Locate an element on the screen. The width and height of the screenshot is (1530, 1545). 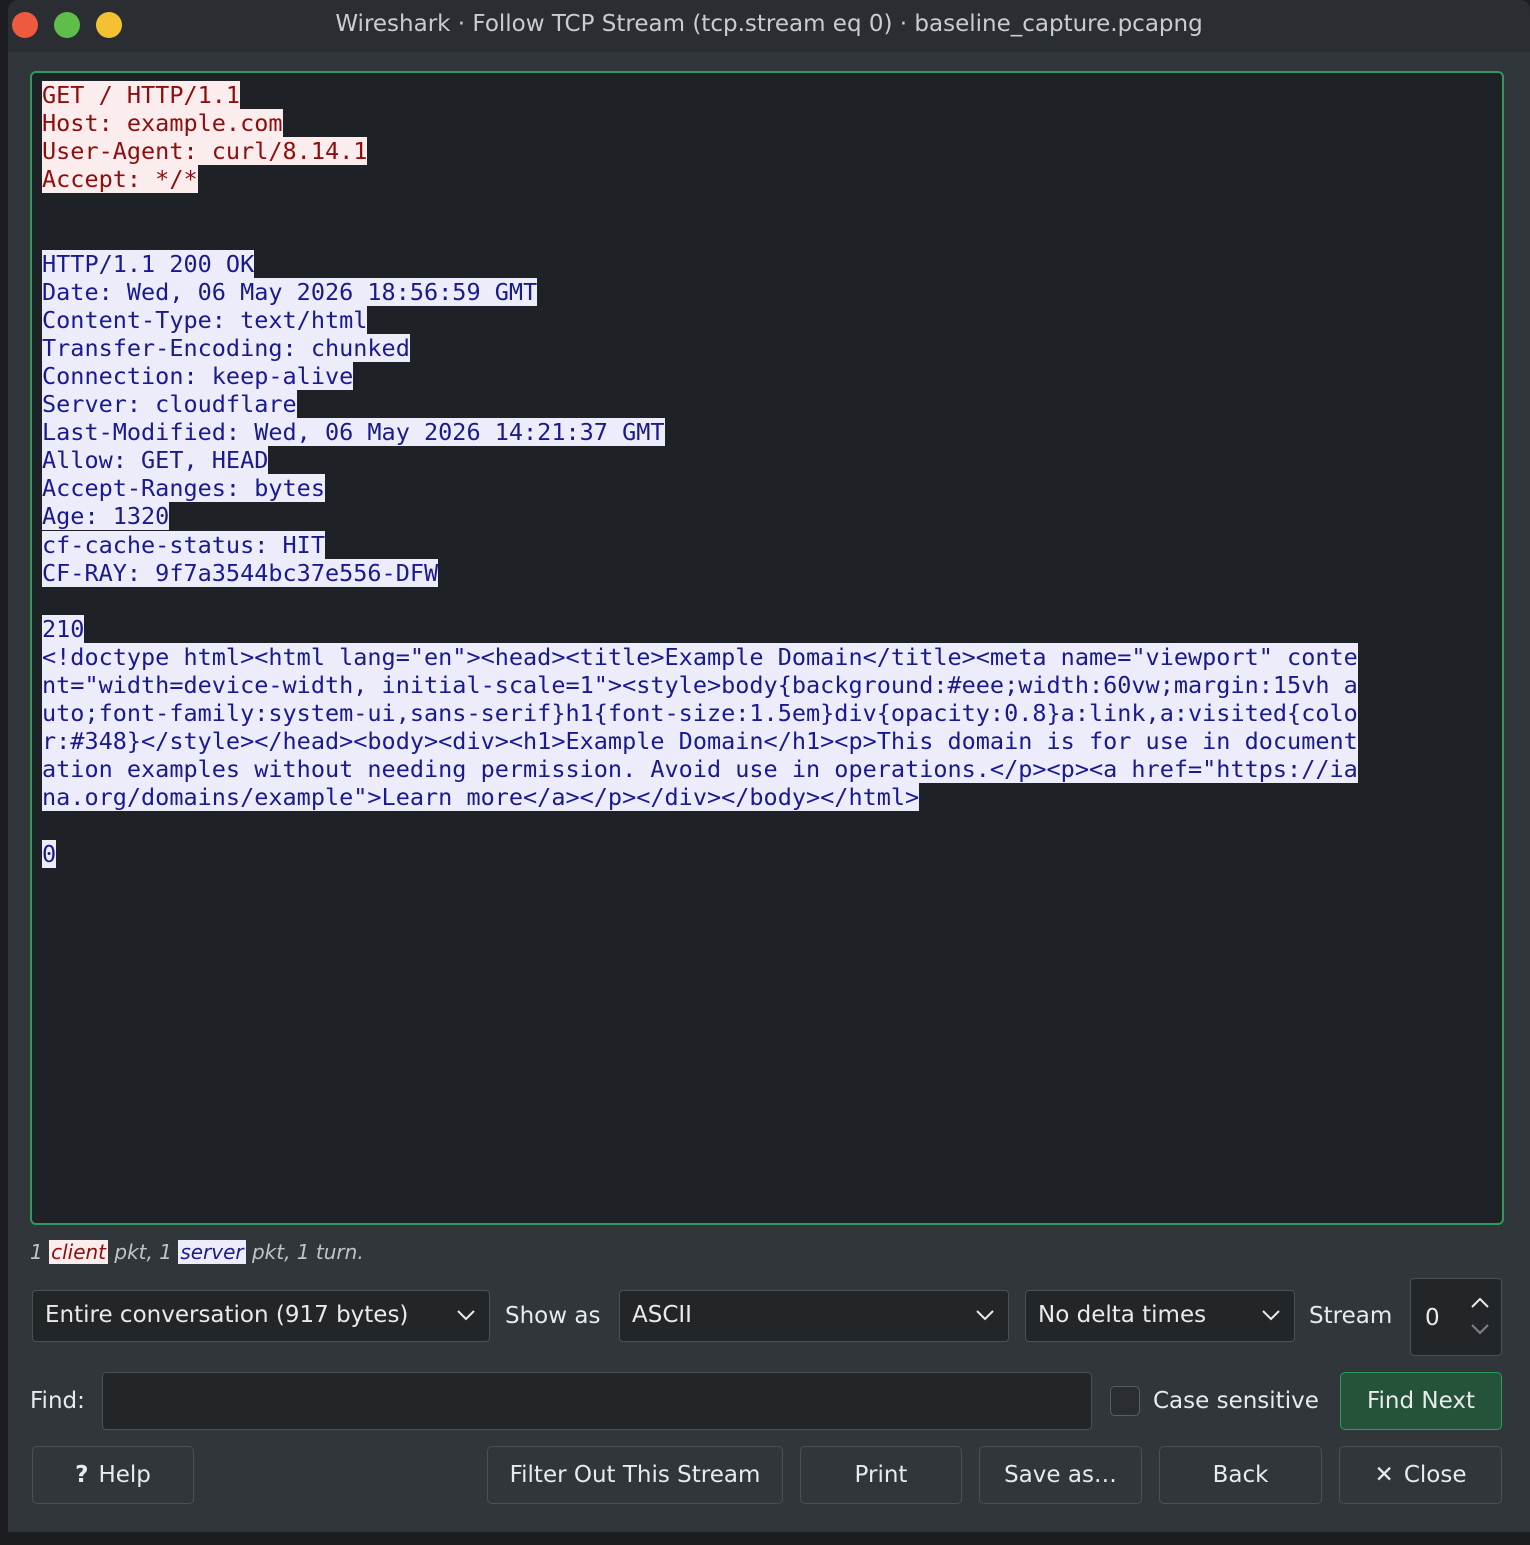
back-button: Back is located at coordinates (1240, 1475).